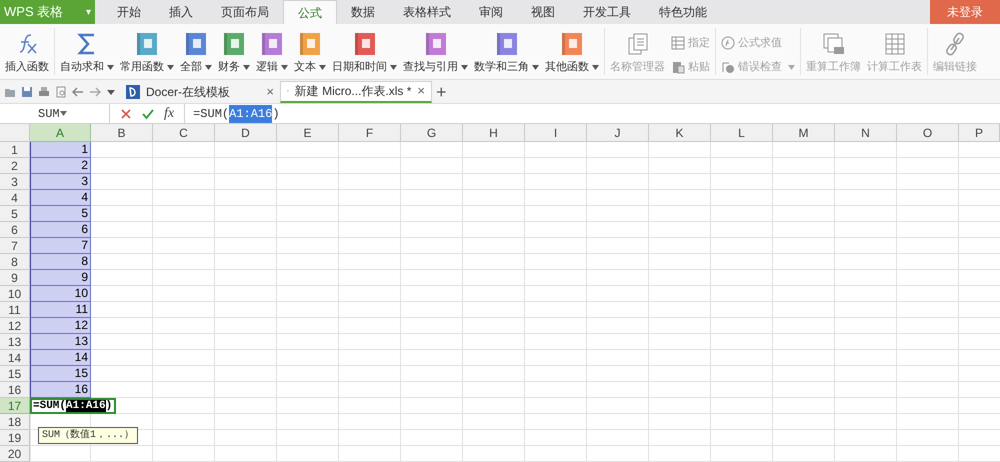  Describe the element at coordinates (683, 12) in the screenshot. I see `menu-tab: 特色功能` at that location.